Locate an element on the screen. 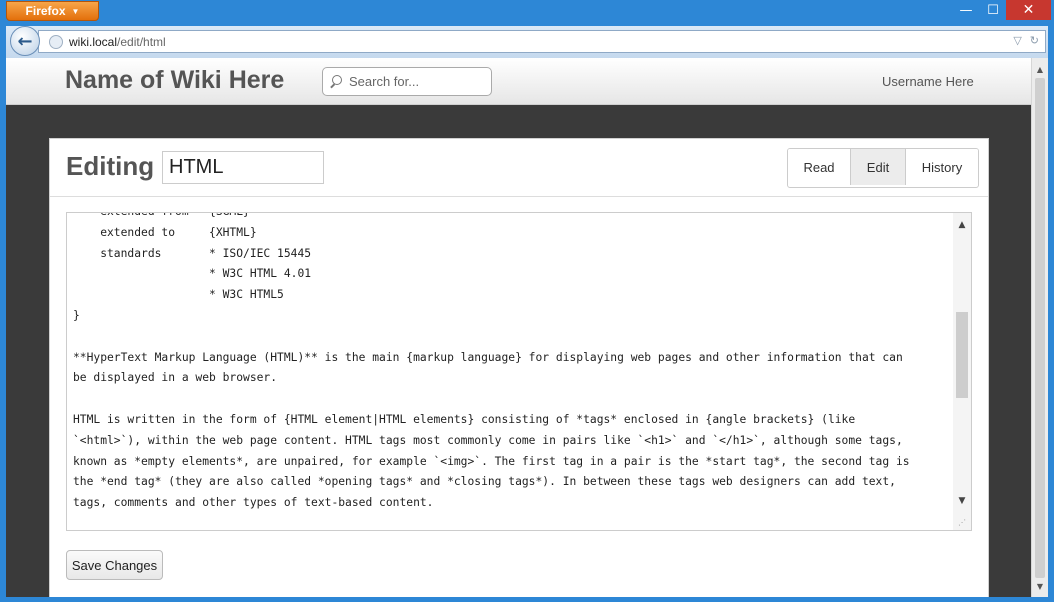  reload-icon: ↻ is located at coordinates (1034, 40).